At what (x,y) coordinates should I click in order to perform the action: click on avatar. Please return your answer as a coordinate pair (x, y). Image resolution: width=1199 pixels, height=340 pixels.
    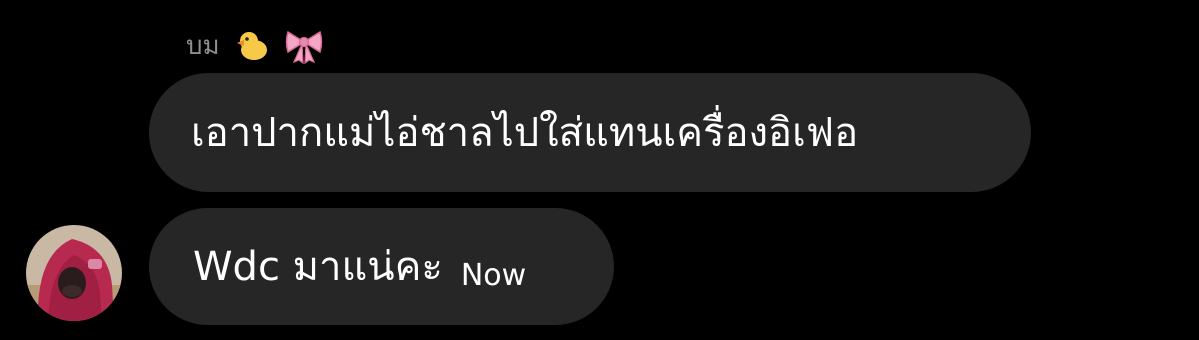
    Looking at the image, I should click on (74, 273).